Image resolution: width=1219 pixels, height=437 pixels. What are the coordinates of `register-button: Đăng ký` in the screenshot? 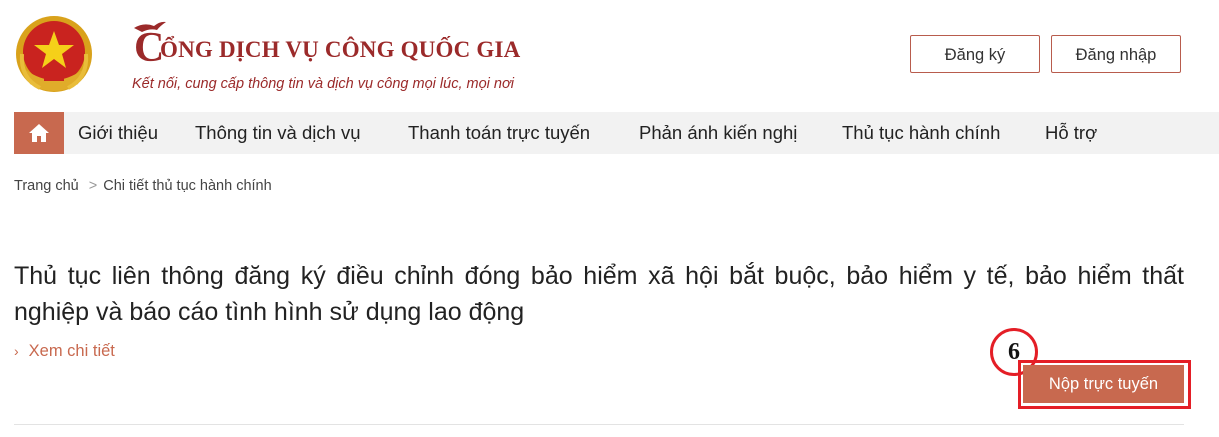 It's located at (975, 54).